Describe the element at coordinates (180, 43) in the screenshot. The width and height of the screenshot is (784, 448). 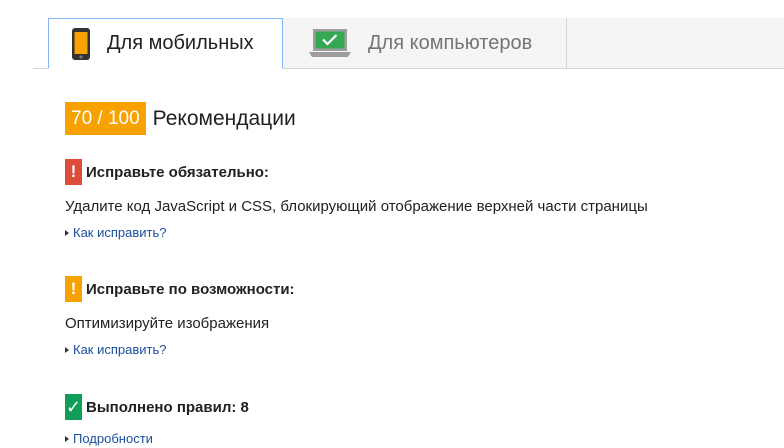
I see `tab-mobile-label: Для мобильных` at that location.